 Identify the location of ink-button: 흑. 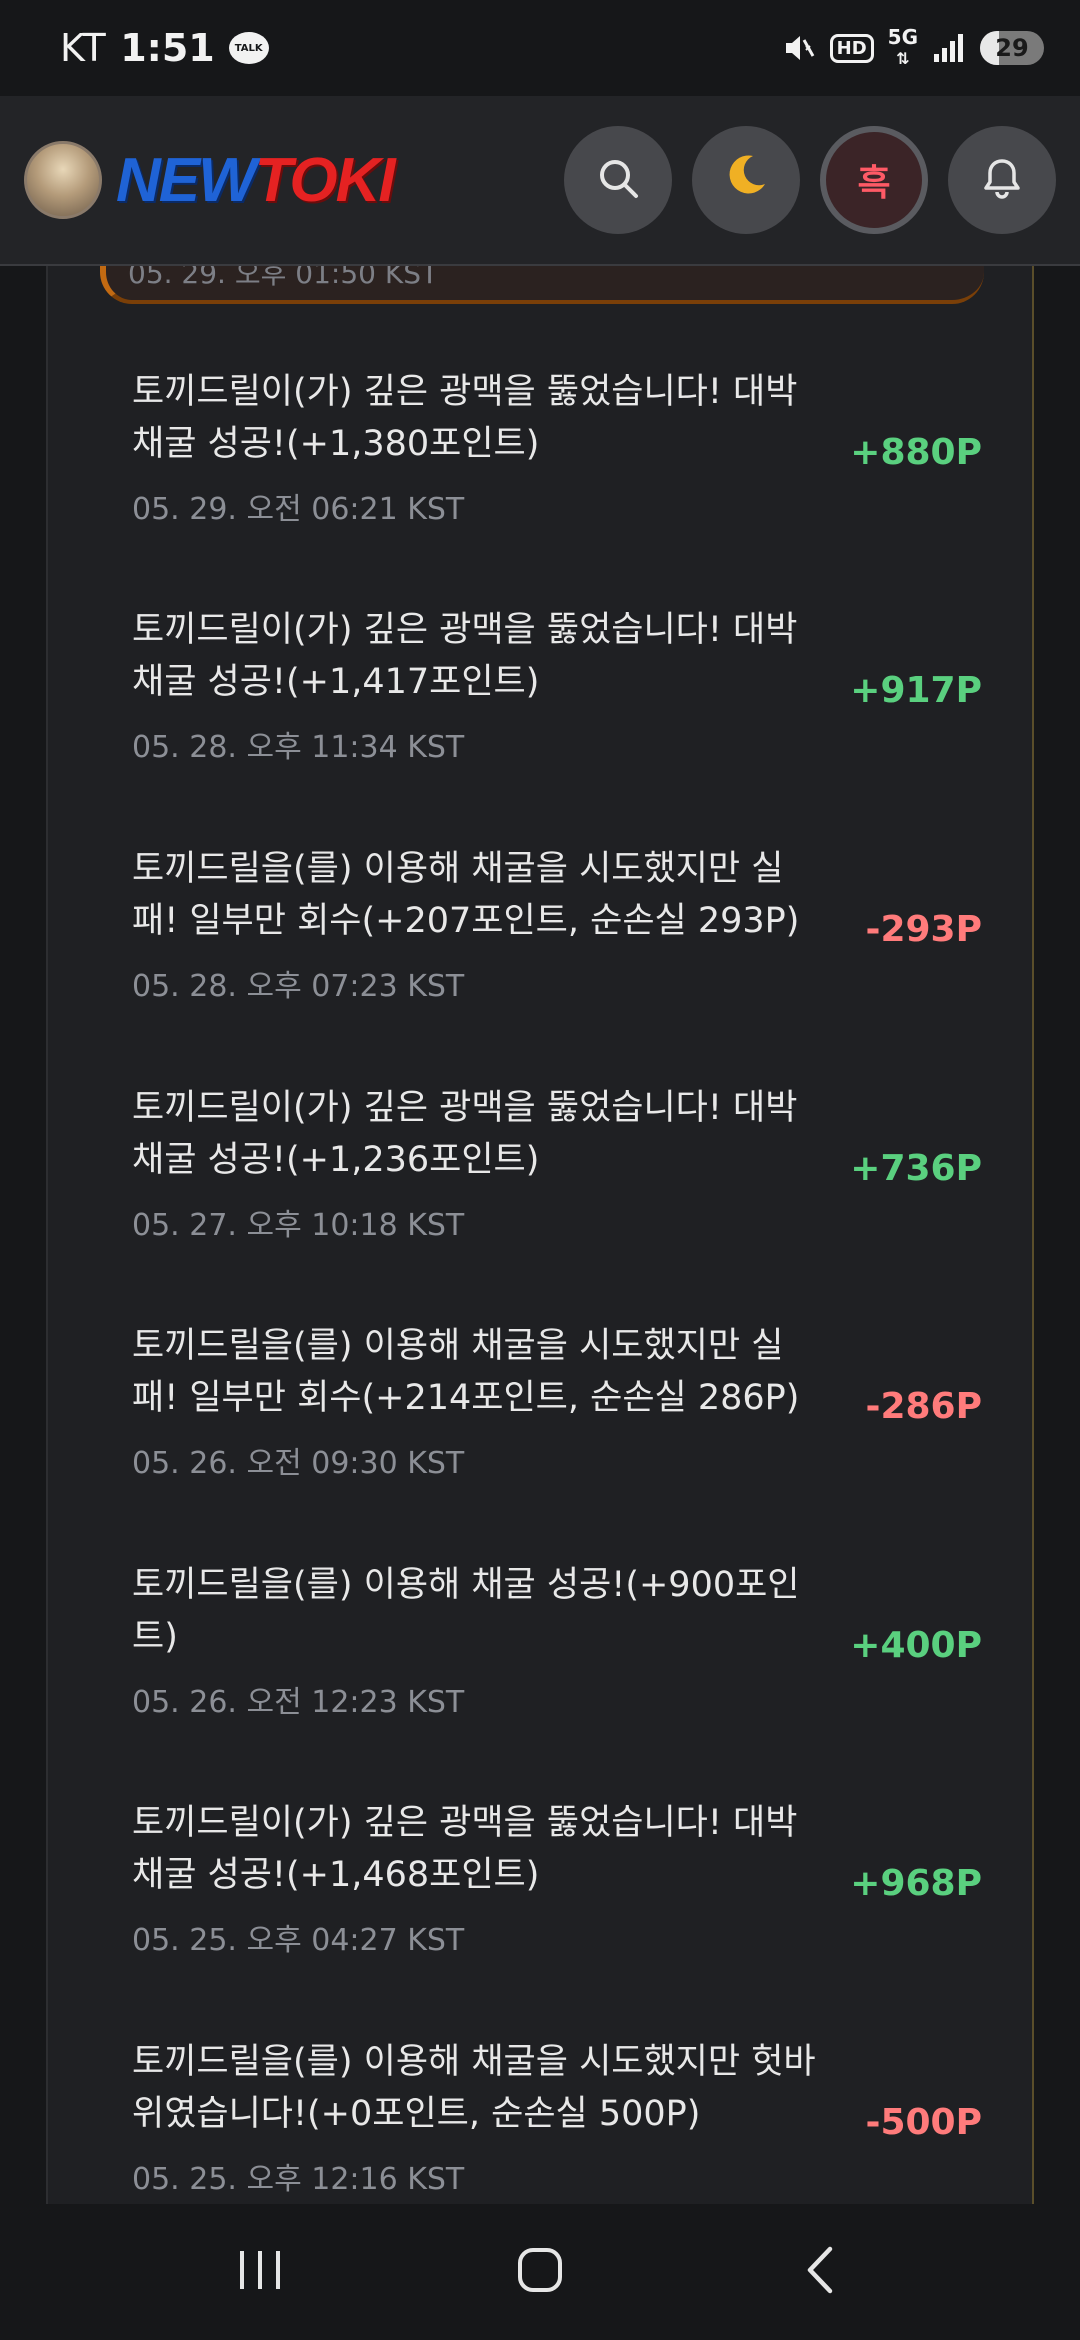
(874, 180).